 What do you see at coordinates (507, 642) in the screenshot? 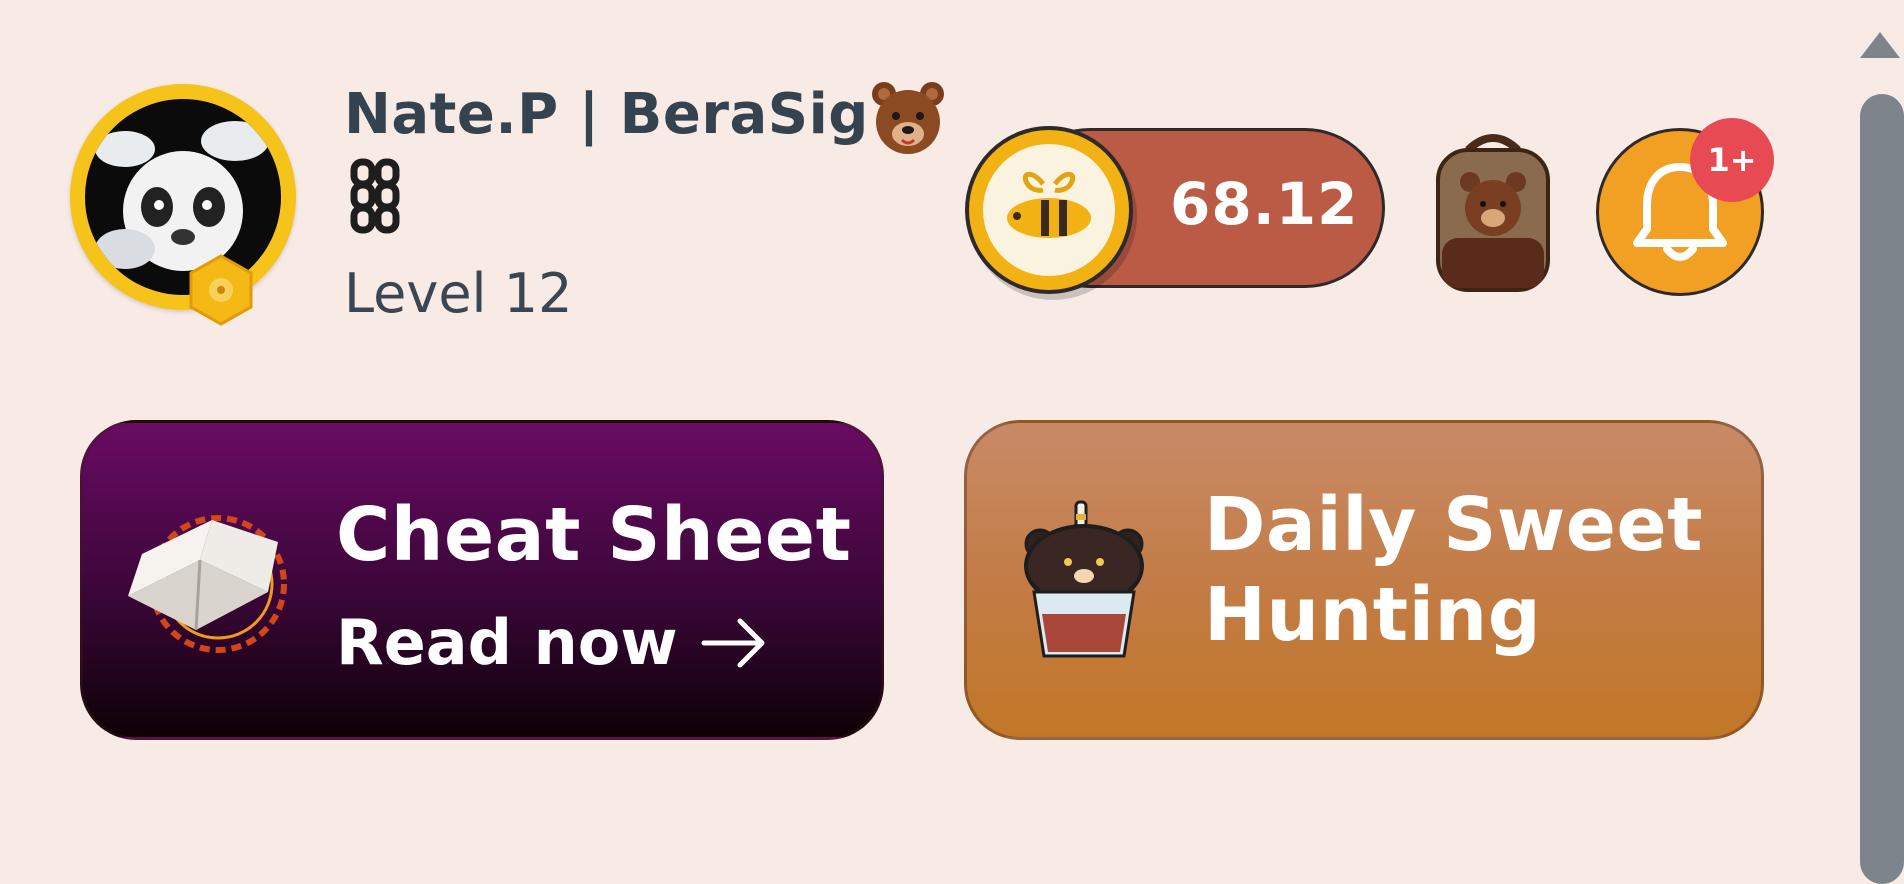
I see `read-now-label: Read now` at bounding box center [507, 642].